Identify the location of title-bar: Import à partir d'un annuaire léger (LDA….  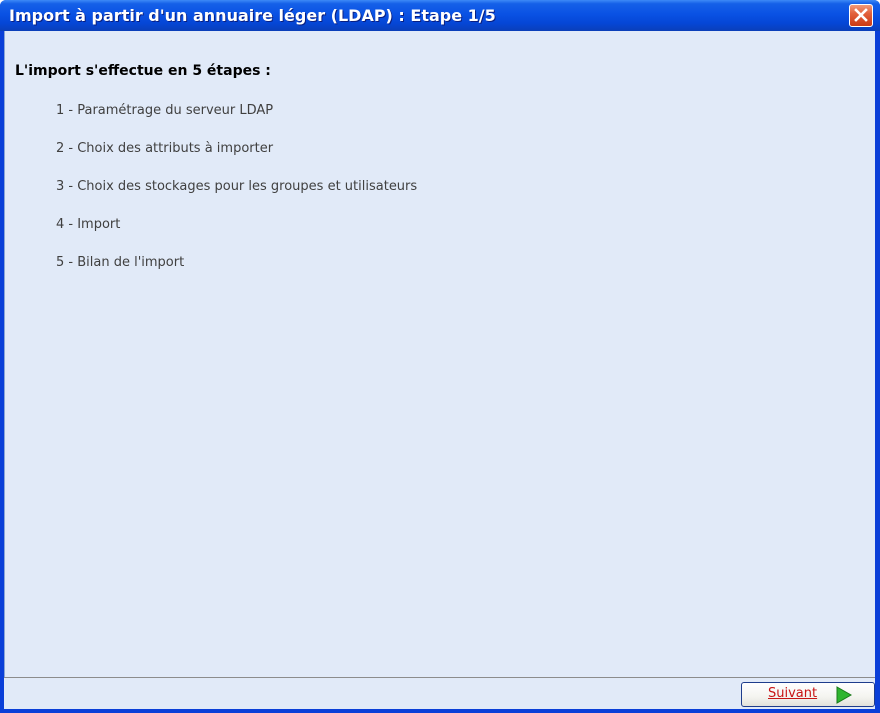
(440, 15).